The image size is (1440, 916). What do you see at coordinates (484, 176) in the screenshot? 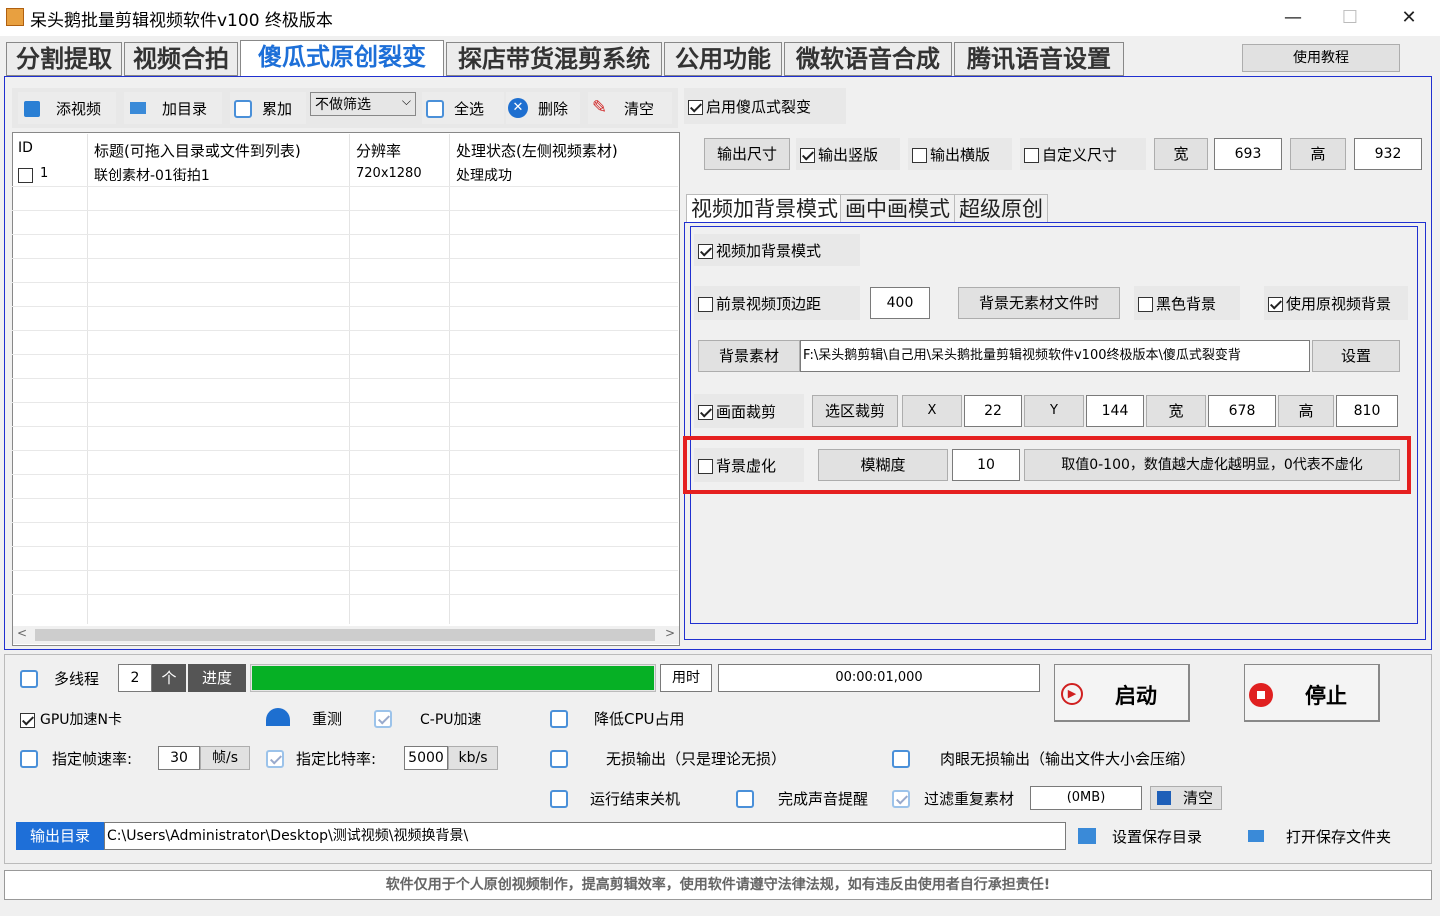
I see `row-status: 处理成功` at bounding box center [484, 176].